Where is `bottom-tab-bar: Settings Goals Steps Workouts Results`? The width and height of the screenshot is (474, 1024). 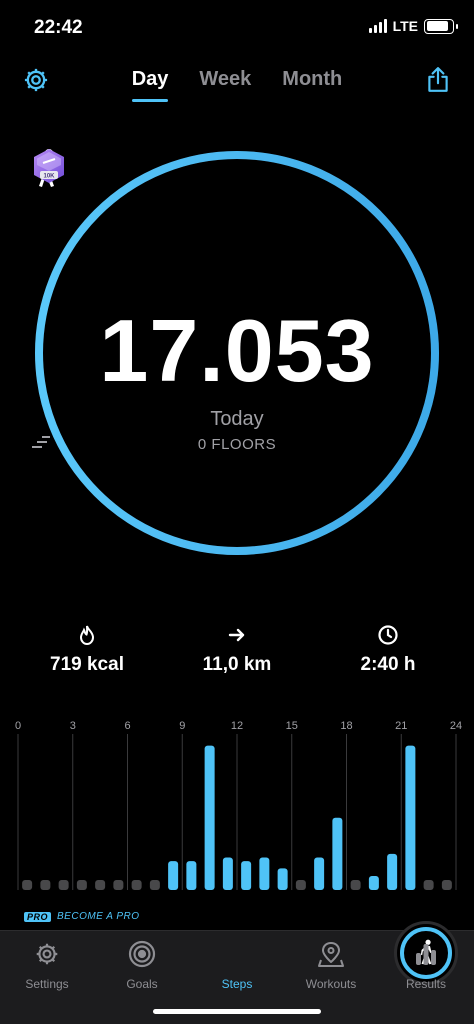
bottom-tab-bar: Settings Goals Steps Workouts Results is located at coordinates (237, 972).